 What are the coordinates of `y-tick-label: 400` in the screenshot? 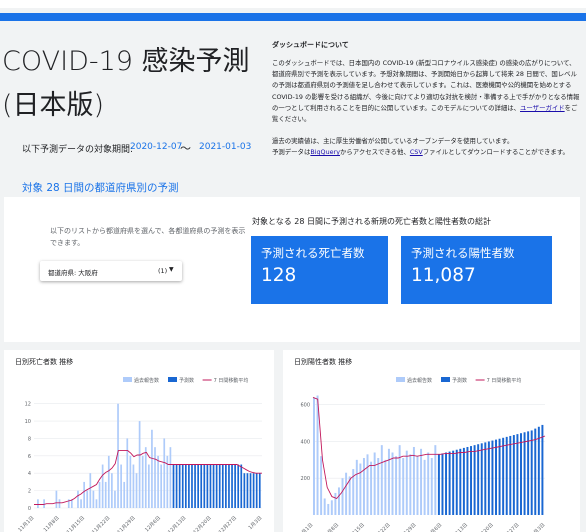 It's located at (305, 442).